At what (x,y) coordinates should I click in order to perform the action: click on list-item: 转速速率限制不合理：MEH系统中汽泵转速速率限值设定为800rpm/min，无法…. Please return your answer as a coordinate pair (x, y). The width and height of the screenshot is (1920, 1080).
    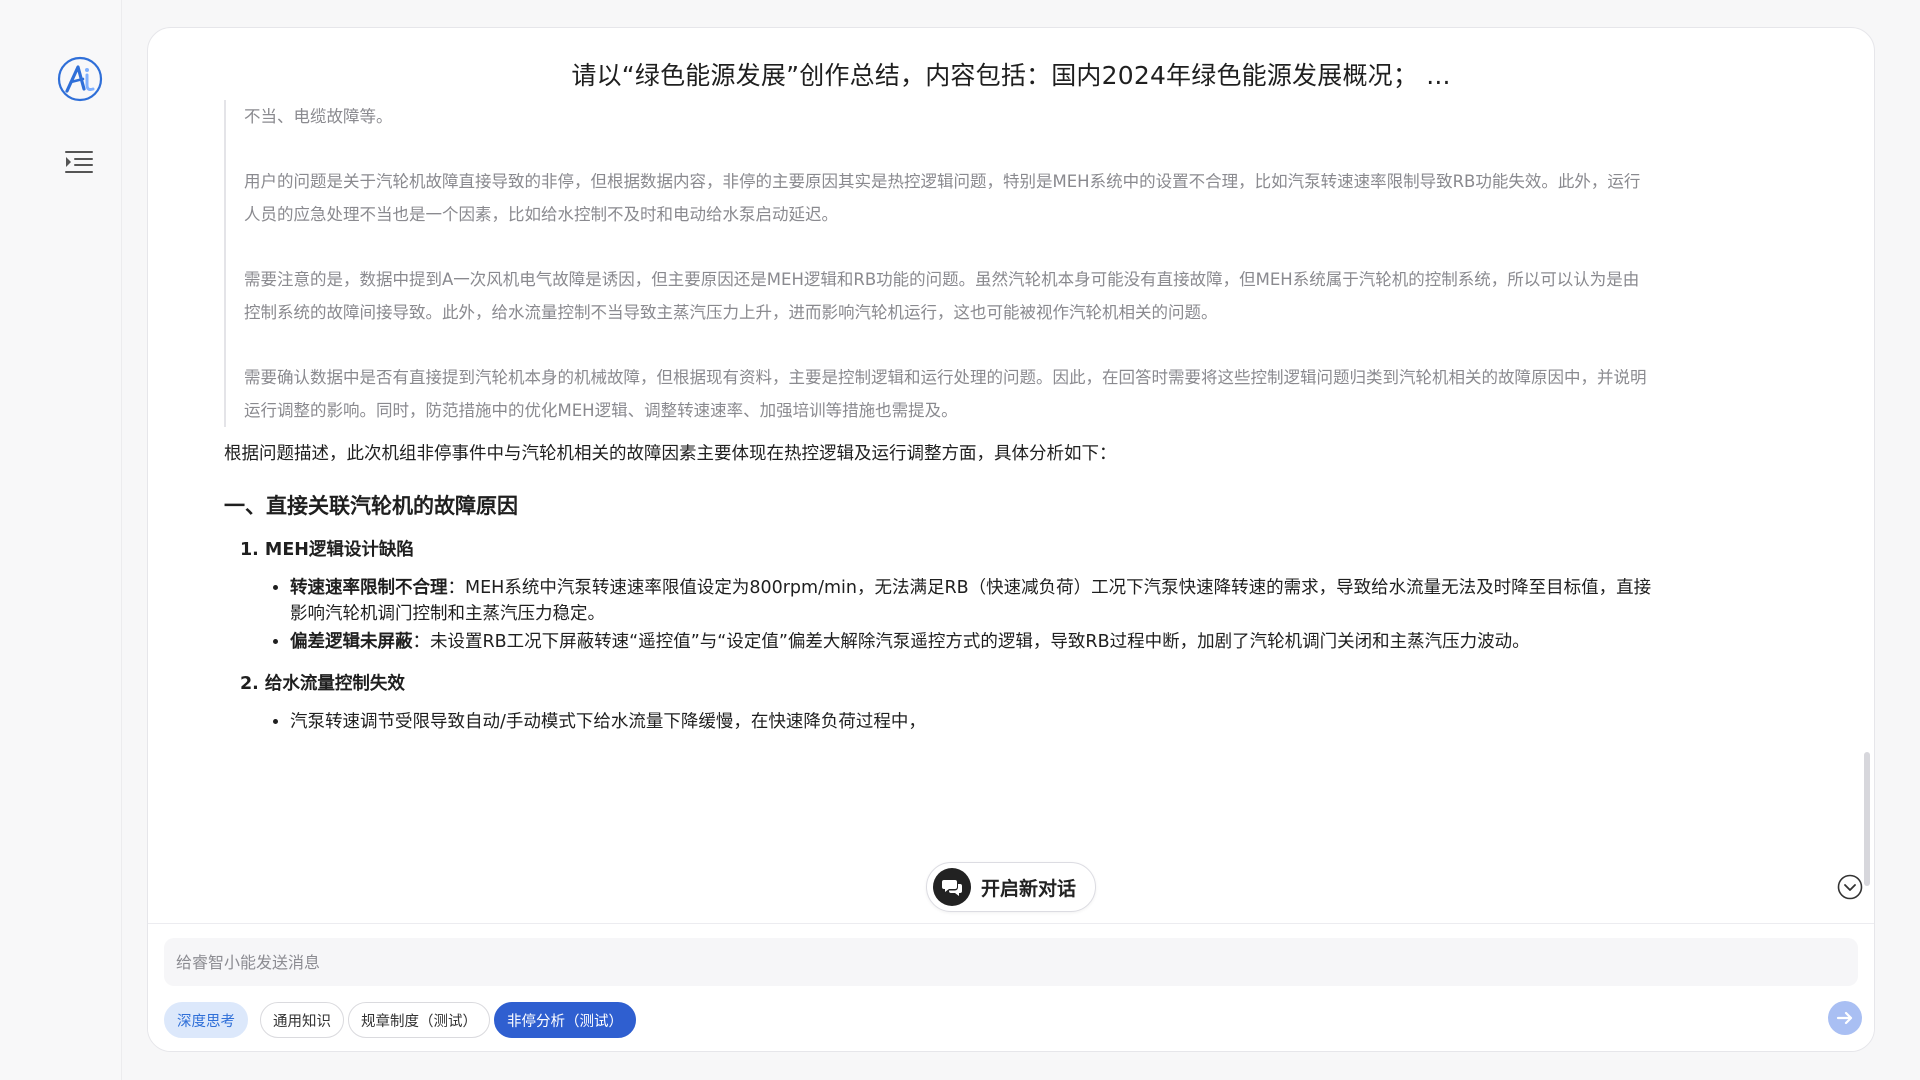
    Looking at the image, I should click on (972, 601).